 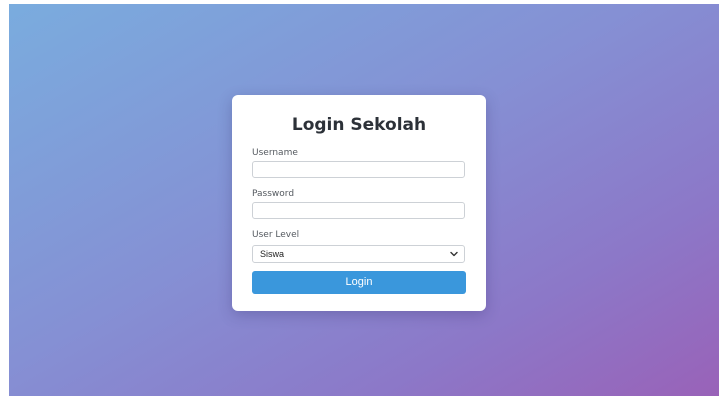 I want to click on chevron-down-icon, so click(x=454, y=254).